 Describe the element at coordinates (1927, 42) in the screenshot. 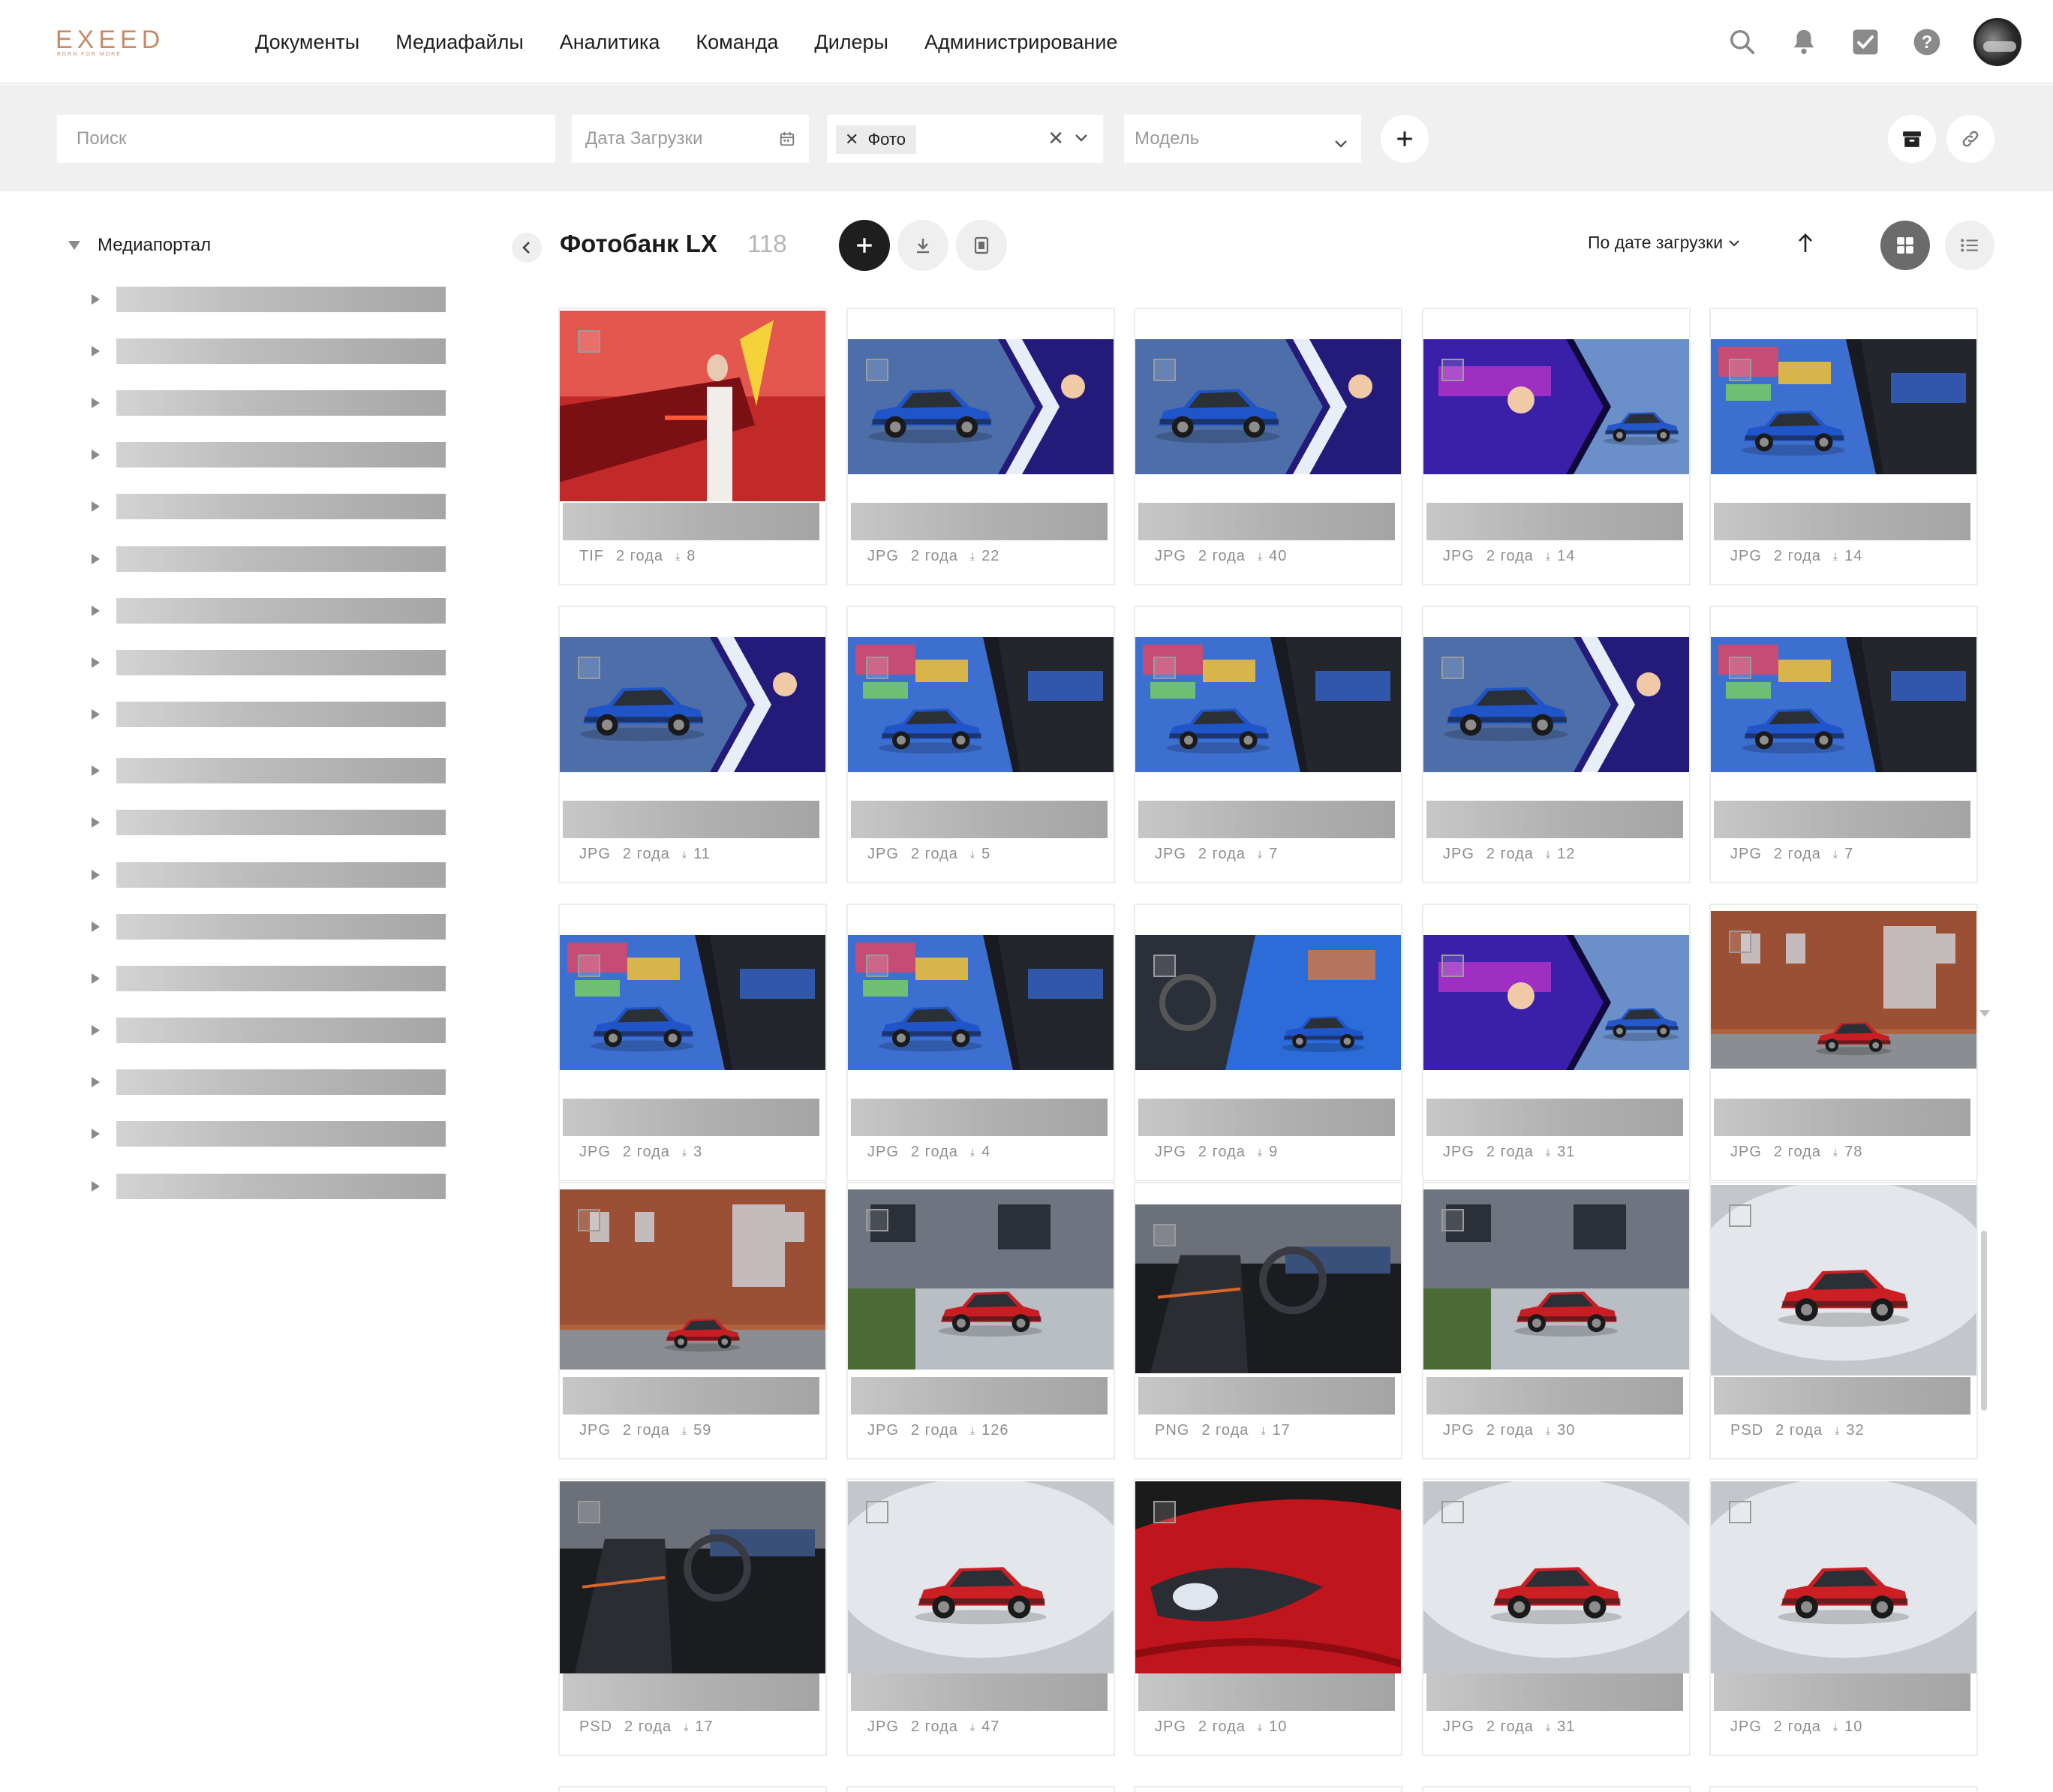

I see `help-icon: ?` at that location.